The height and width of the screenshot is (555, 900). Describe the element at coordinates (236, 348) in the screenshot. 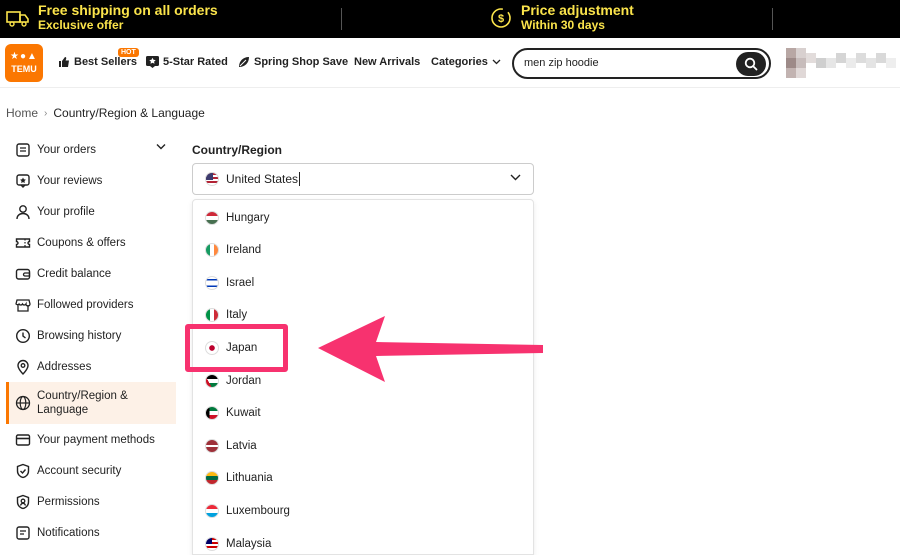

I see `japan-highlight-box` at that location.